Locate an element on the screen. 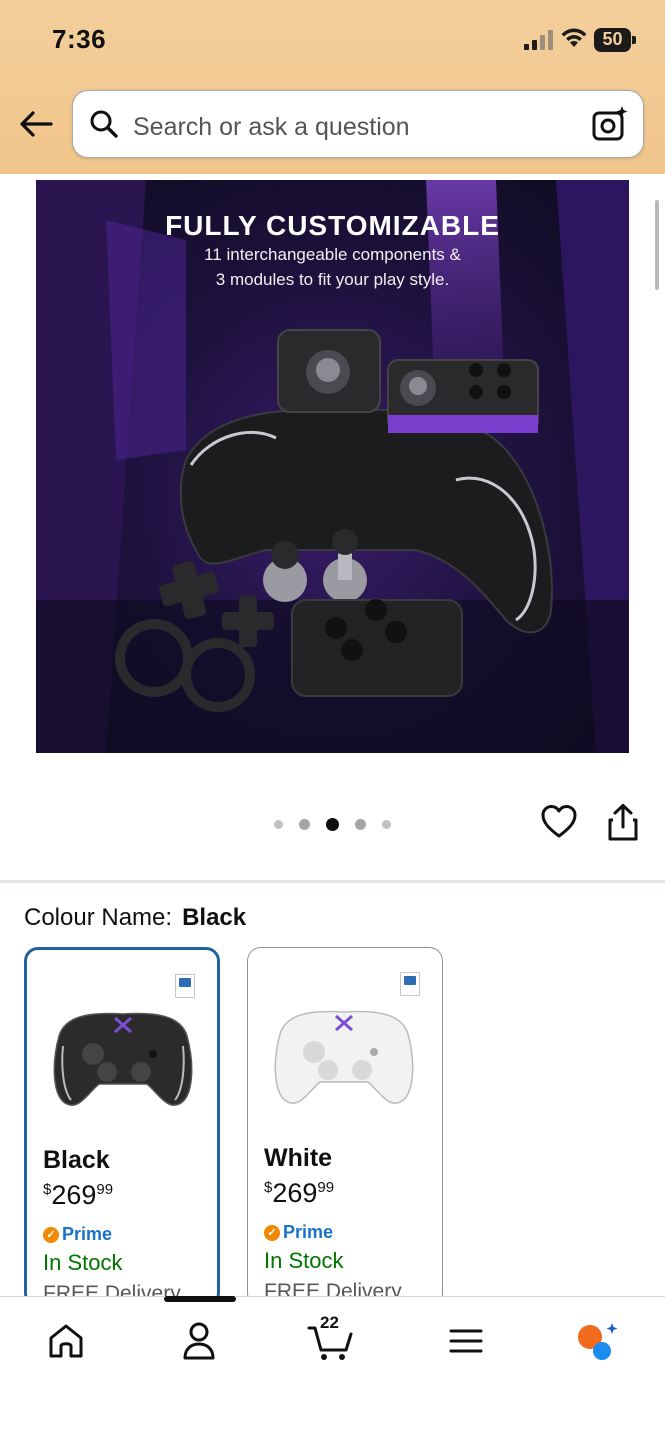 The height and width of the screenshot is (1440, 665). back-button is located at coordinates (36, 124).